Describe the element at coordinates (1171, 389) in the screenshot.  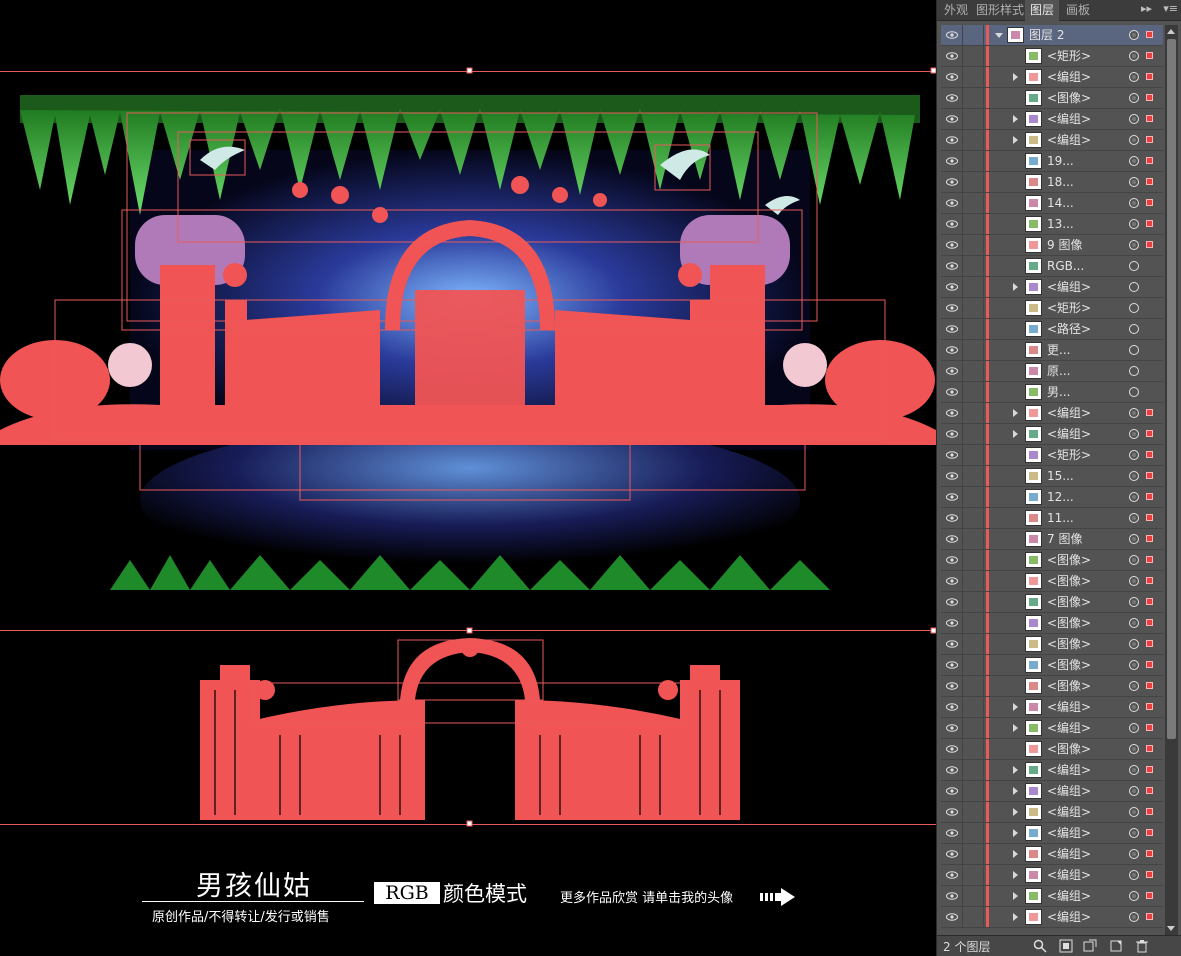
I see `scroll-thumb` at that location.